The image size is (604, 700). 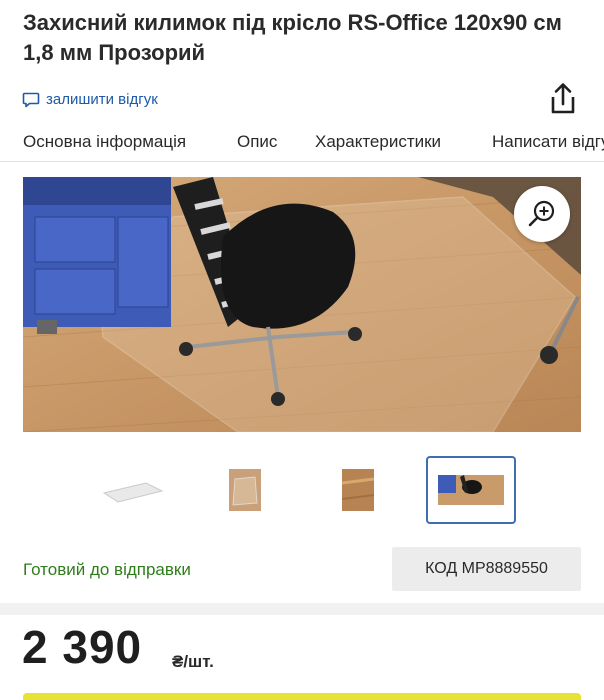 I want to click on zoom-button, so click(x=542, y=214).